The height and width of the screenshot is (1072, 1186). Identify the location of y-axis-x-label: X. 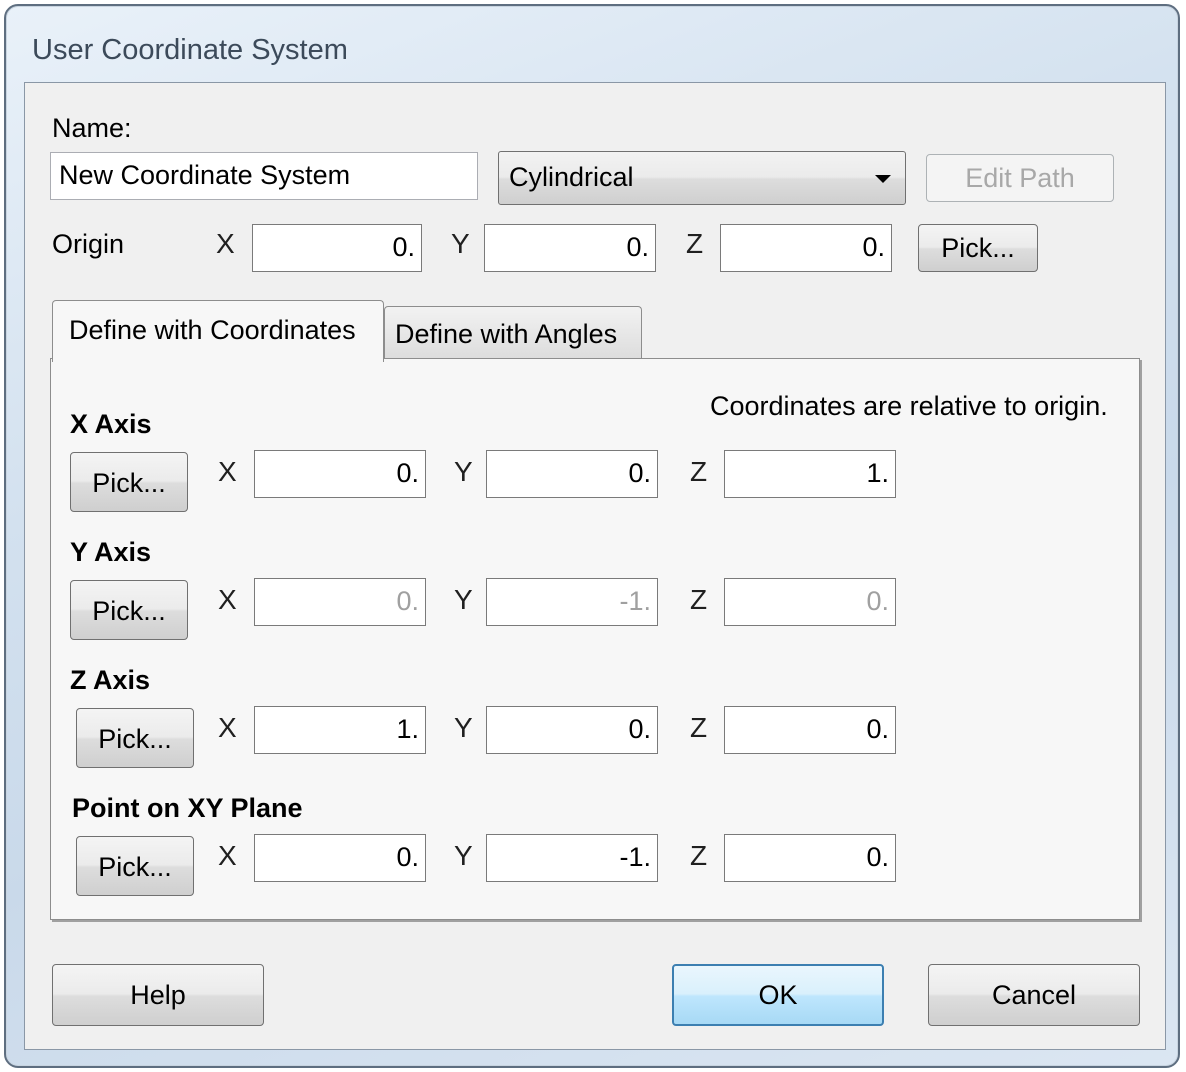
(227, 599).